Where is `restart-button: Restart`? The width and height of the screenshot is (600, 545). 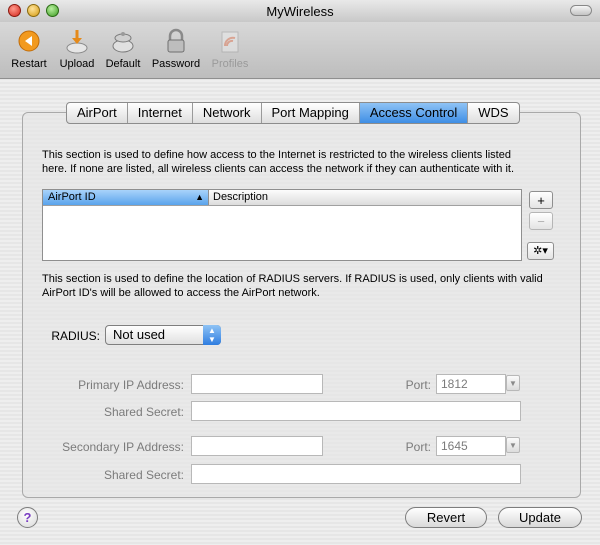
restart-button: Restart is located at coordinates (29, 48).